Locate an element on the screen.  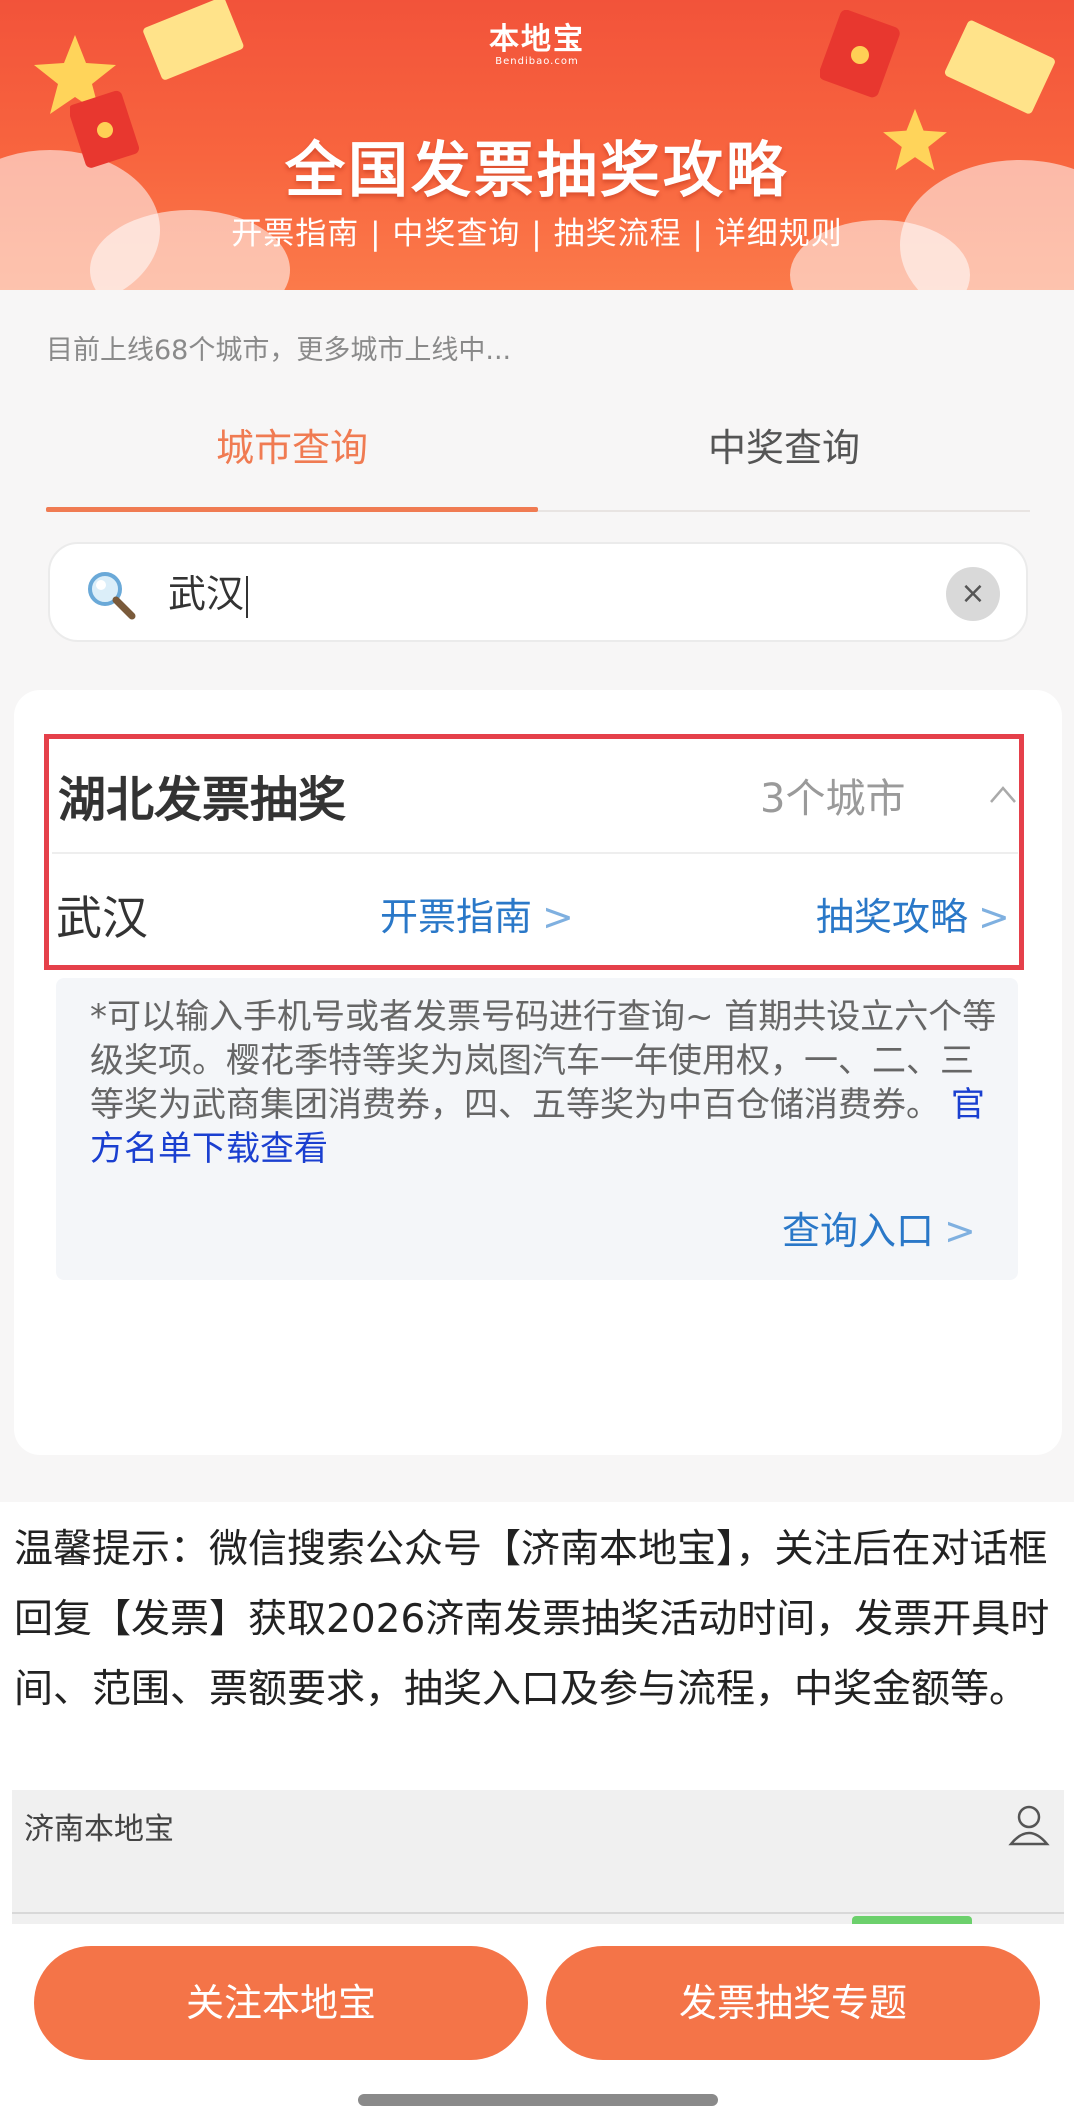
search-input: 武汉 × is located at coordinates (538, 592).